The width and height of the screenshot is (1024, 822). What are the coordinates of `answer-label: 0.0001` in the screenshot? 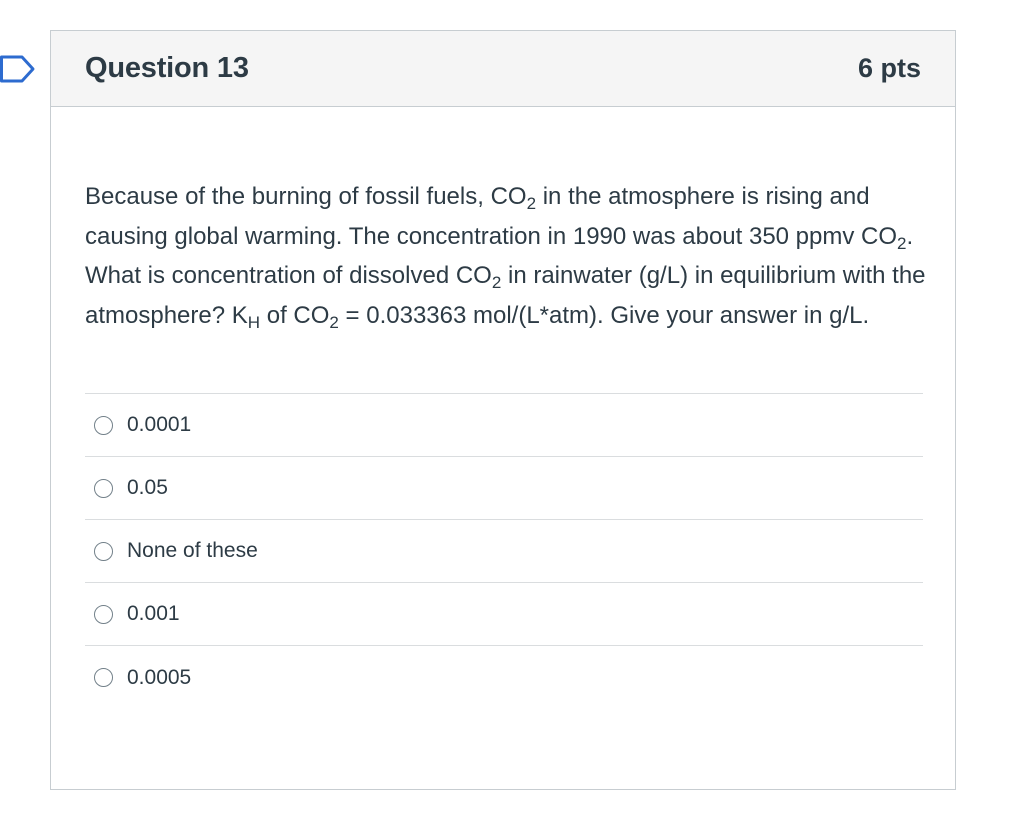 It's located at (159, 425).